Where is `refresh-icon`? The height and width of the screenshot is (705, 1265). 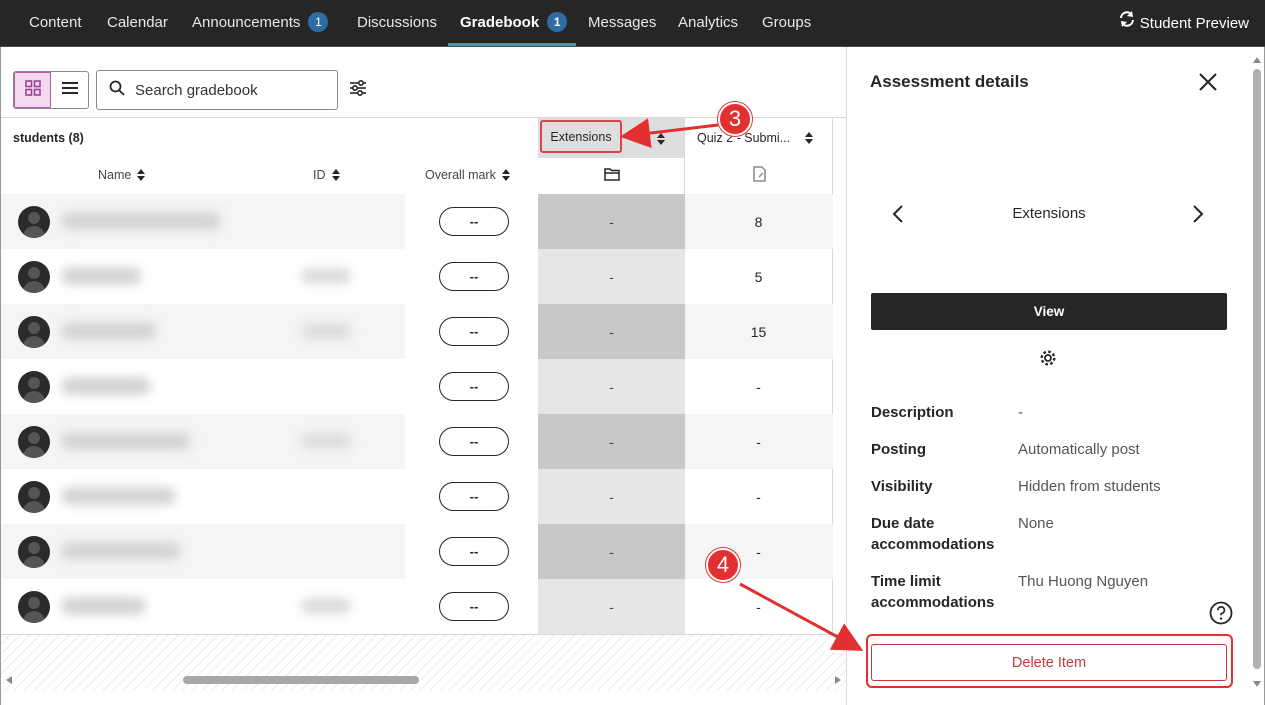 refresh-icon is located at coordinates (1127, 24).